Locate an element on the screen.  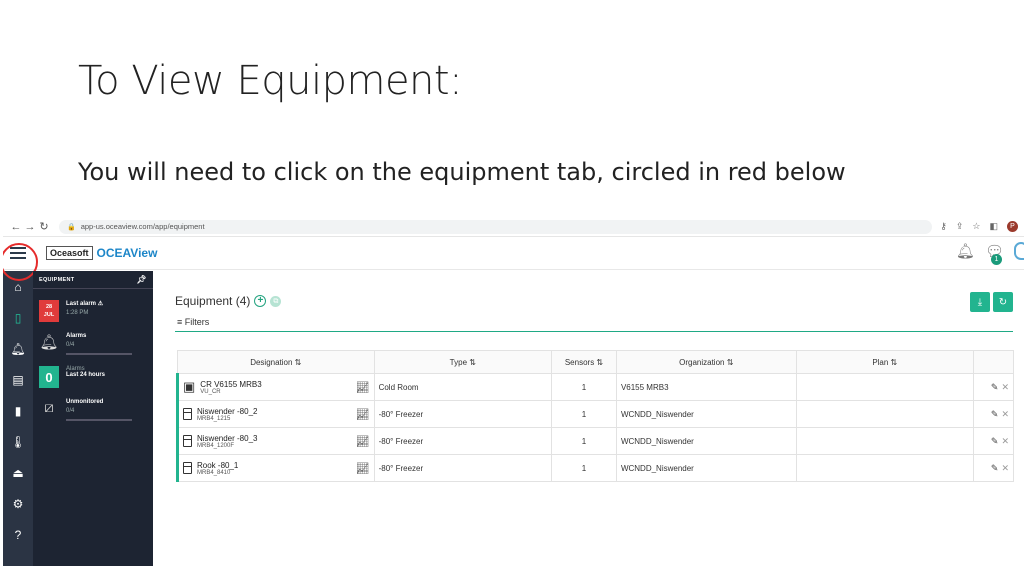
count-badge: 0 is located at coordinates (49, 377).